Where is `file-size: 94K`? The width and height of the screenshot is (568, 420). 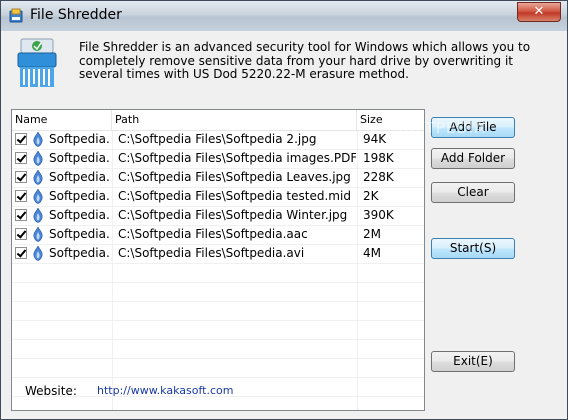
file-size: 94K is located at coordinates (375, 139).